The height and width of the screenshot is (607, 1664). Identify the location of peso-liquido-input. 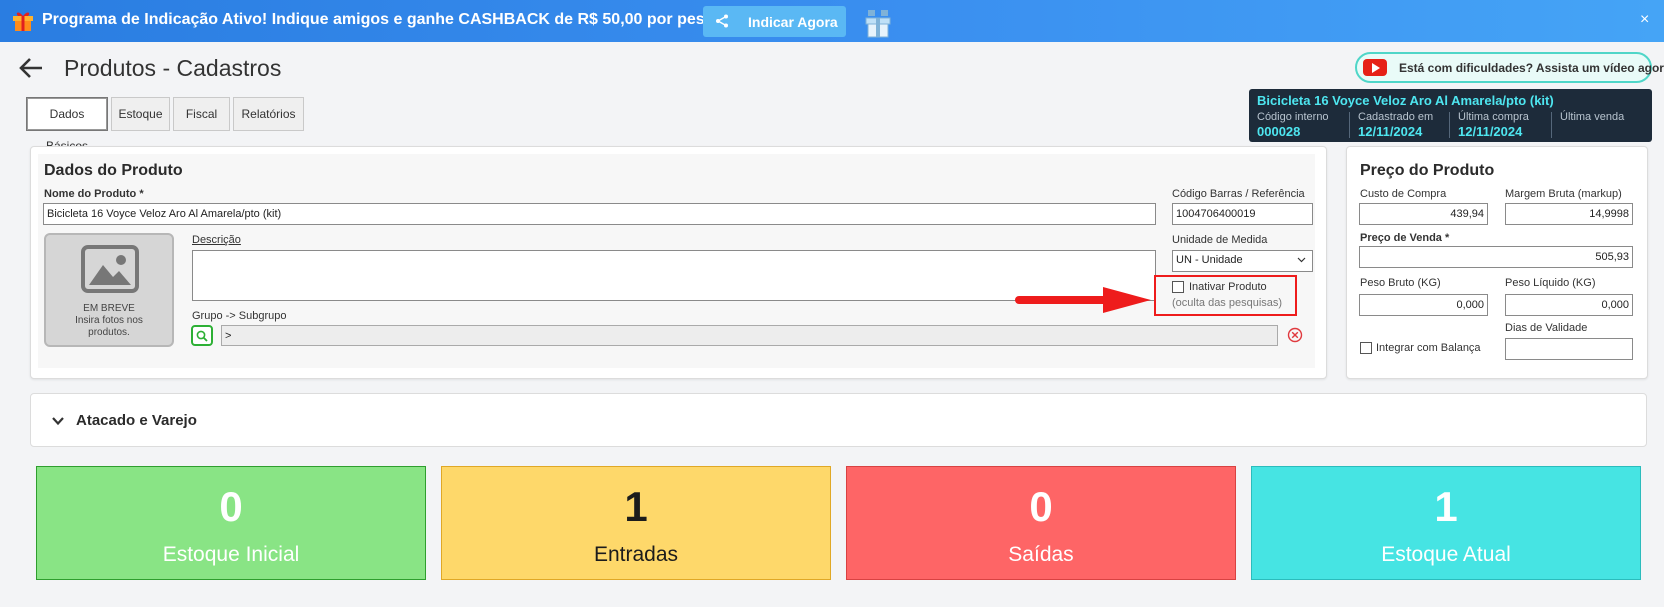
(1569, 305).